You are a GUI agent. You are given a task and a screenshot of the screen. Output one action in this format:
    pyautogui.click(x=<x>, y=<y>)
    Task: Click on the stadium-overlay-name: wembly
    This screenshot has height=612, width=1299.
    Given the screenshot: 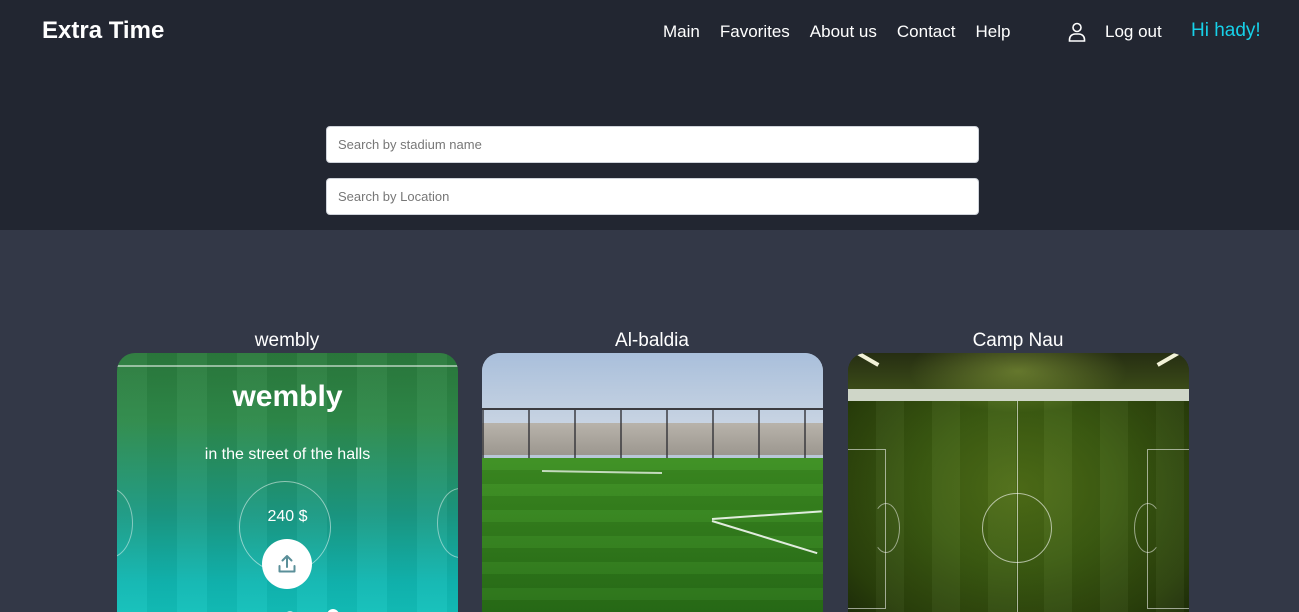 What is the action you would take?
    pyautogui.click(x=287, y=396)
    